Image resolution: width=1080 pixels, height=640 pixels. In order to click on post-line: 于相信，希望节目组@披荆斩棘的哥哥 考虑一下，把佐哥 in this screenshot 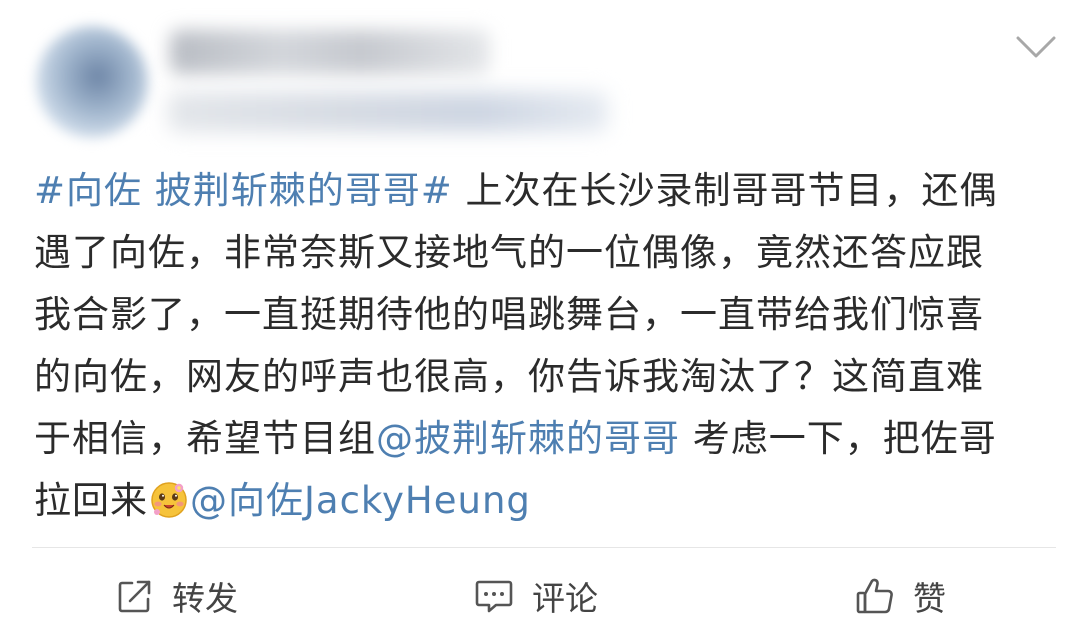, I will do `click(540, 439)`.